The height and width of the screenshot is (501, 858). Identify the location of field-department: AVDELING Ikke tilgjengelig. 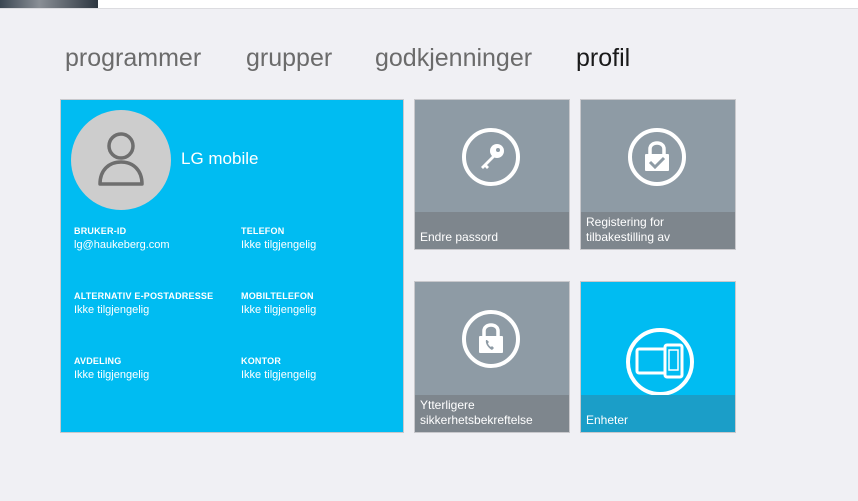
(159, 368).